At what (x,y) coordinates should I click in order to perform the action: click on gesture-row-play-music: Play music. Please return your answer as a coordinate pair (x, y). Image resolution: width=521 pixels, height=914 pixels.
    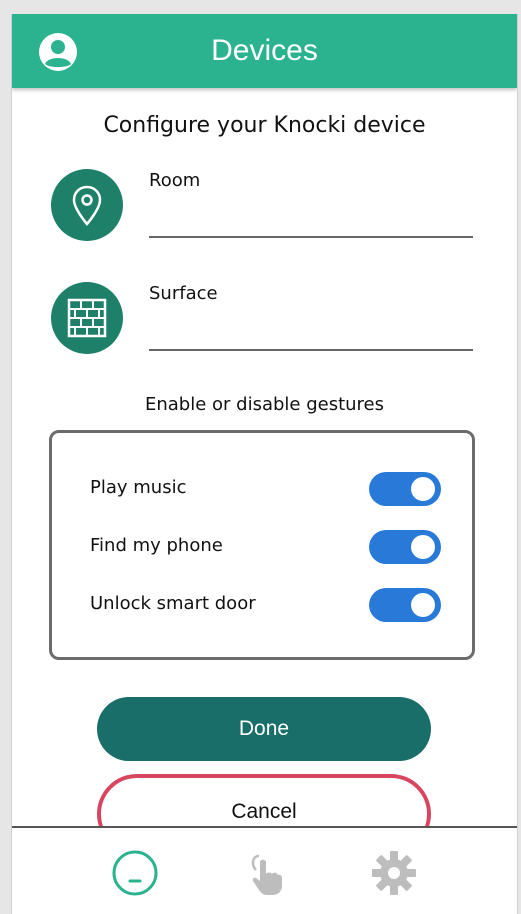
    Looking at the image, I should click on (262, 489).